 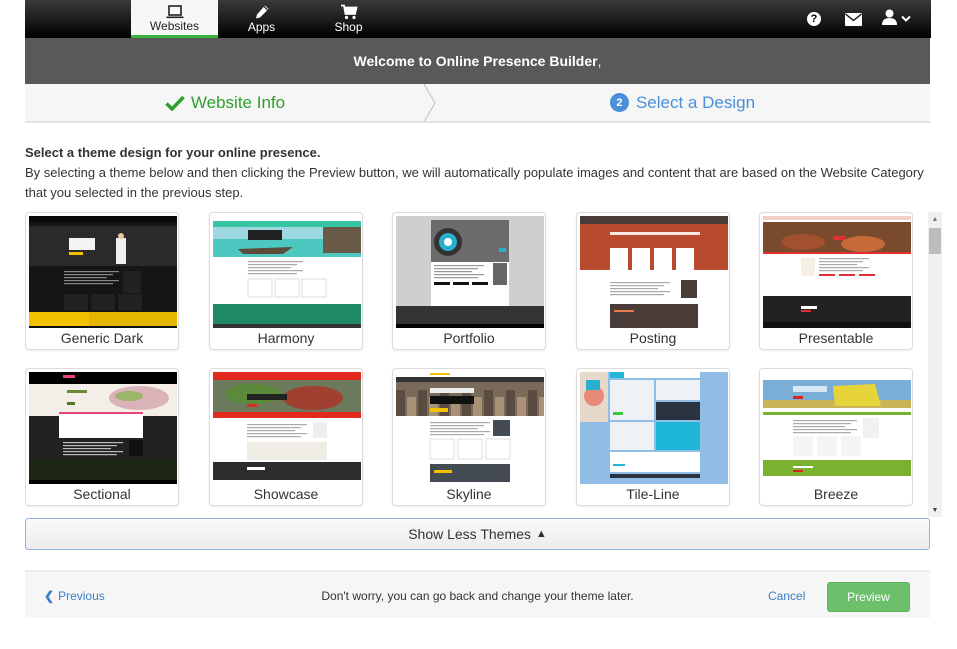 What do you see at coordinates (599, 61) in the screenshot?
I see `welcome-suffix: ,` at bounding box center [599, 61].